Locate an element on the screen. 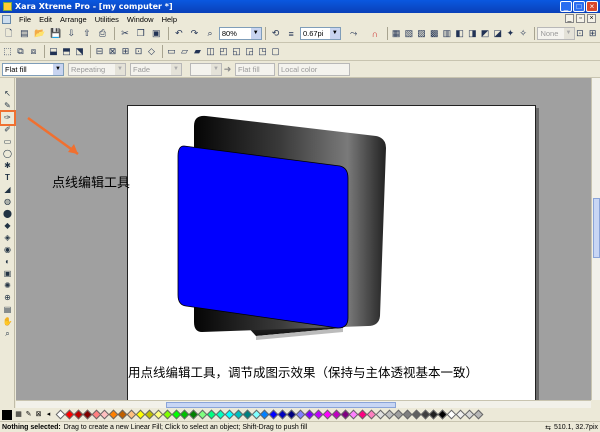  freehand-tool-icon: ✎ is located at coordinates (7, 106).